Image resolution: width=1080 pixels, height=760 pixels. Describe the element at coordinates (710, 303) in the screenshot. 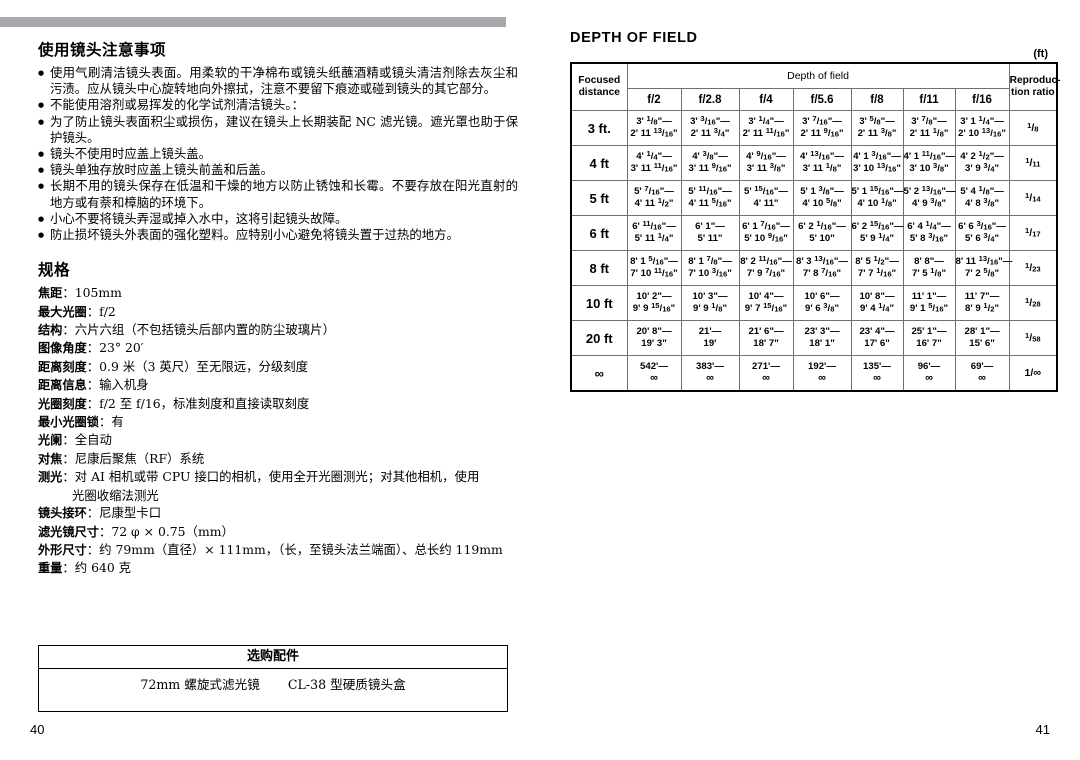

I see `cell-depth-range: 10' 3"— 9' 9 1/8"` at that location.